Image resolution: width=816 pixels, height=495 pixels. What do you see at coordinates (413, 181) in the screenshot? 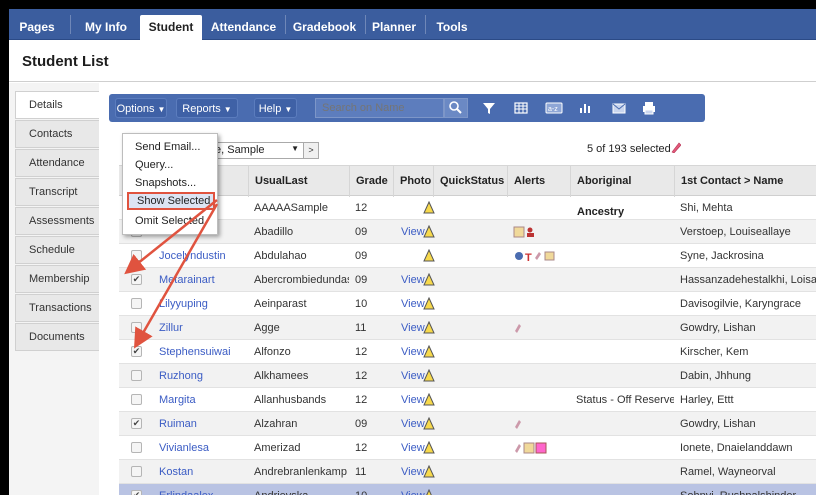
I see `col-photo: Photo` at bounding box center [413, 181].